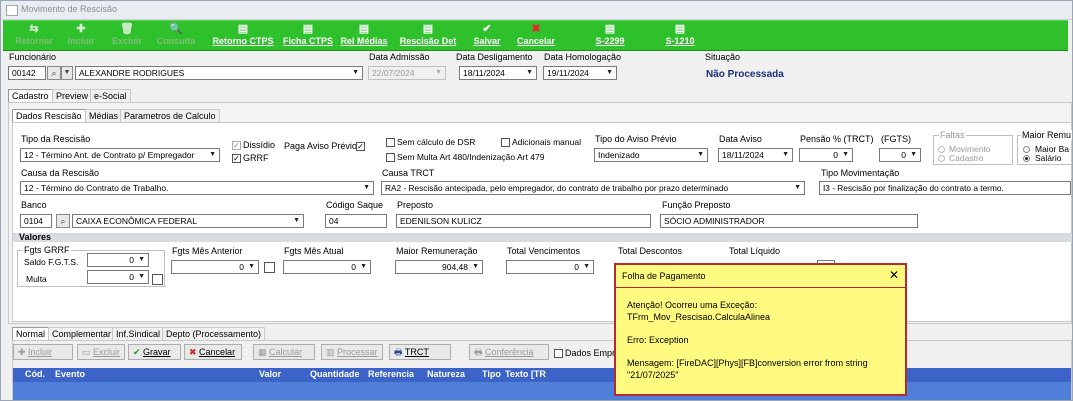 This screenshot has height=401, width=1073. I want to click on data-aviso-value: 18/11/2024, so click(743, 155).